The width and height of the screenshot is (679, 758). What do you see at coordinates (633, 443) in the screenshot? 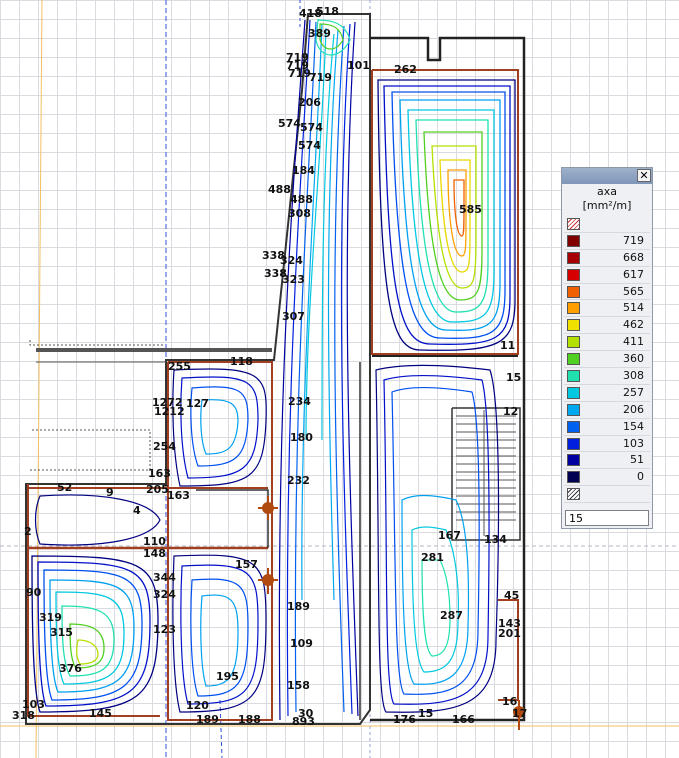
I see `legend-level-value: 103` at bounding box center [633, 443].